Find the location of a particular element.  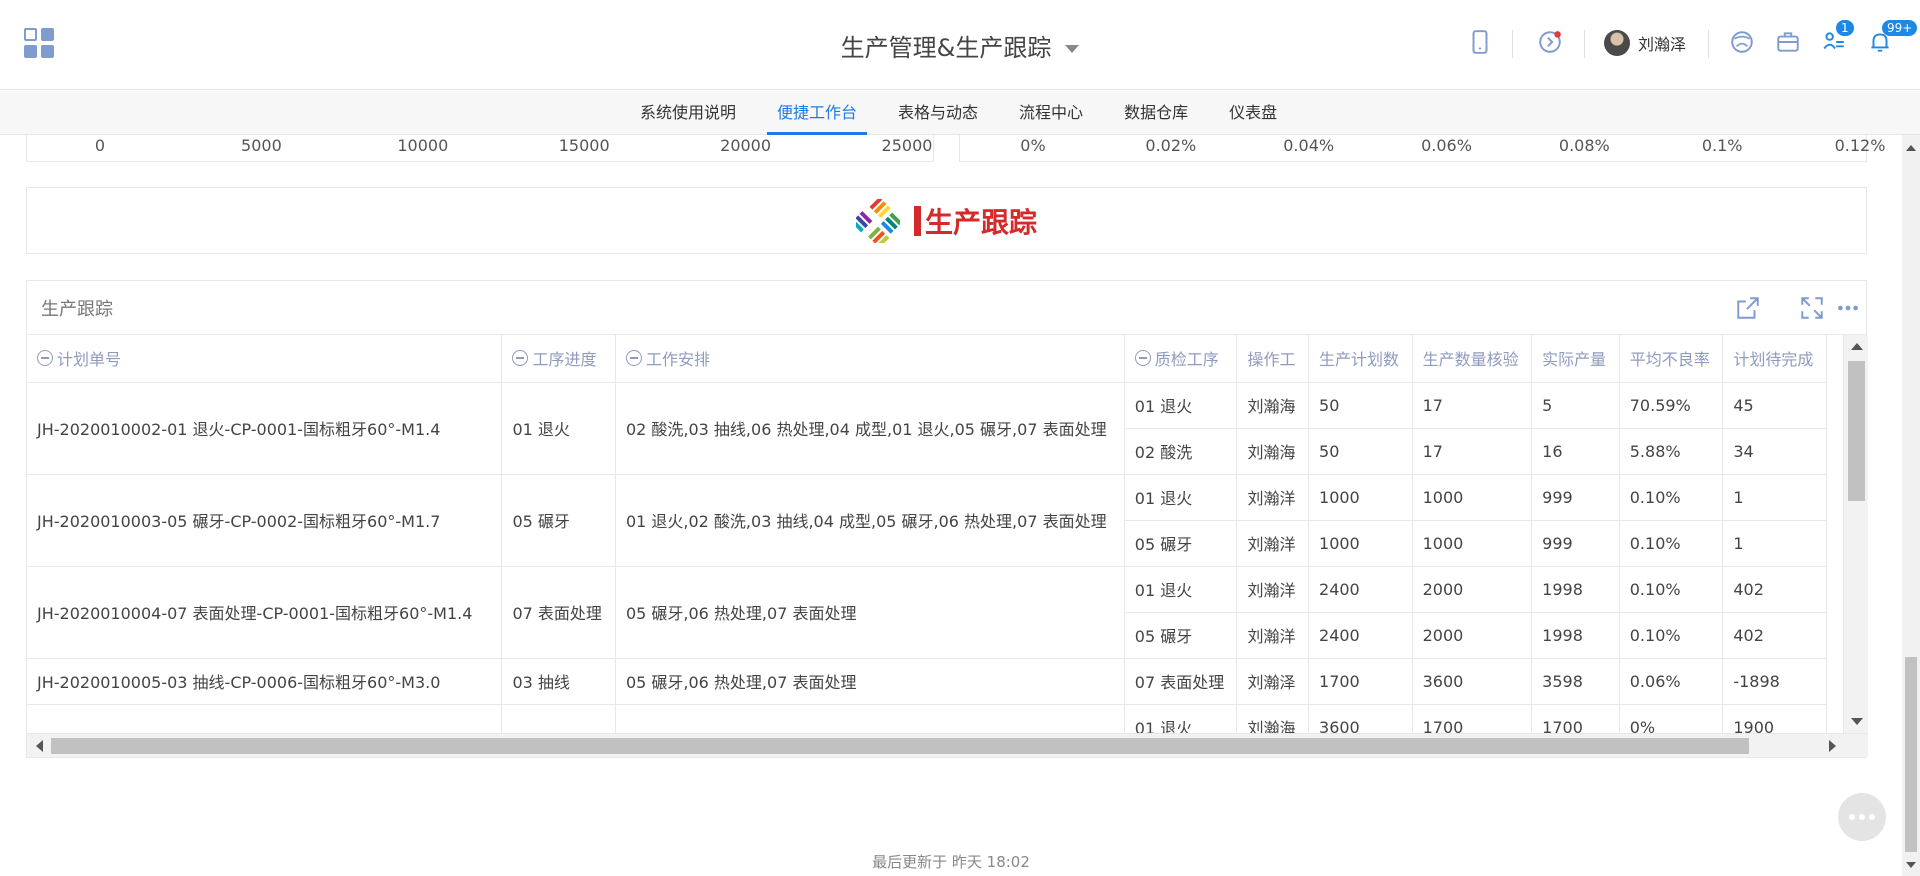

nav-bar: 系统使用说明 便捷工作台 表格与动态 流程中心 数据仓库 仪表盘 is located at coordinates (960, 113).